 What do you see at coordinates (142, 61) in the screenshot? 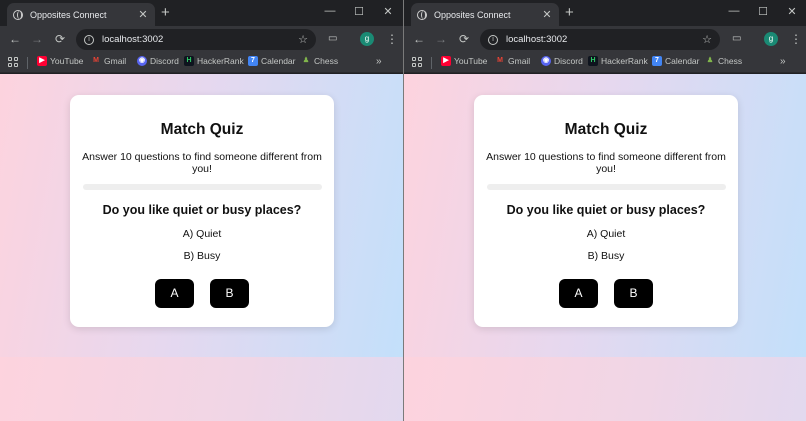
I see `discord-icon: ◉` at bounding box center [142, 61].